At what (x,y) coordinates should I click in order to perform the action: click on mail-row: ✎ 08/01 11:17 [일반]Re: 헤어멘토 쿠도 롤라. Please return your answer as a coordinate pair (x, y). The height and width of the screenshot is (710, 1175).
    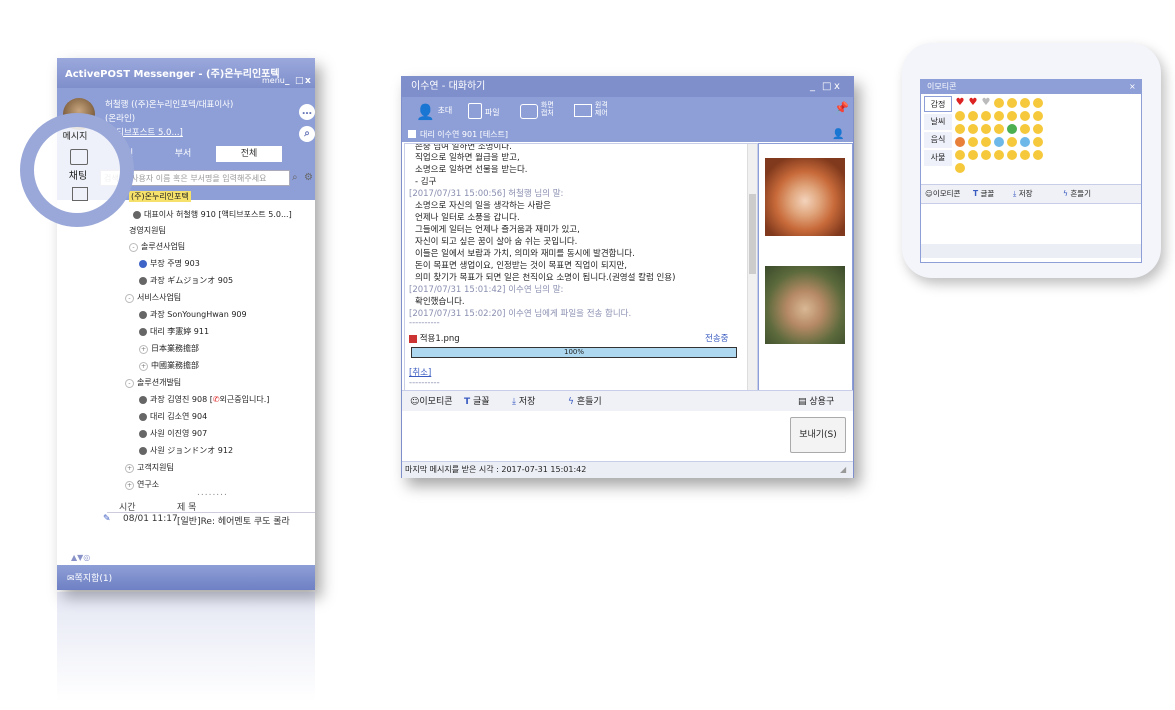
    Looking at the image, I should click on (209, 520).